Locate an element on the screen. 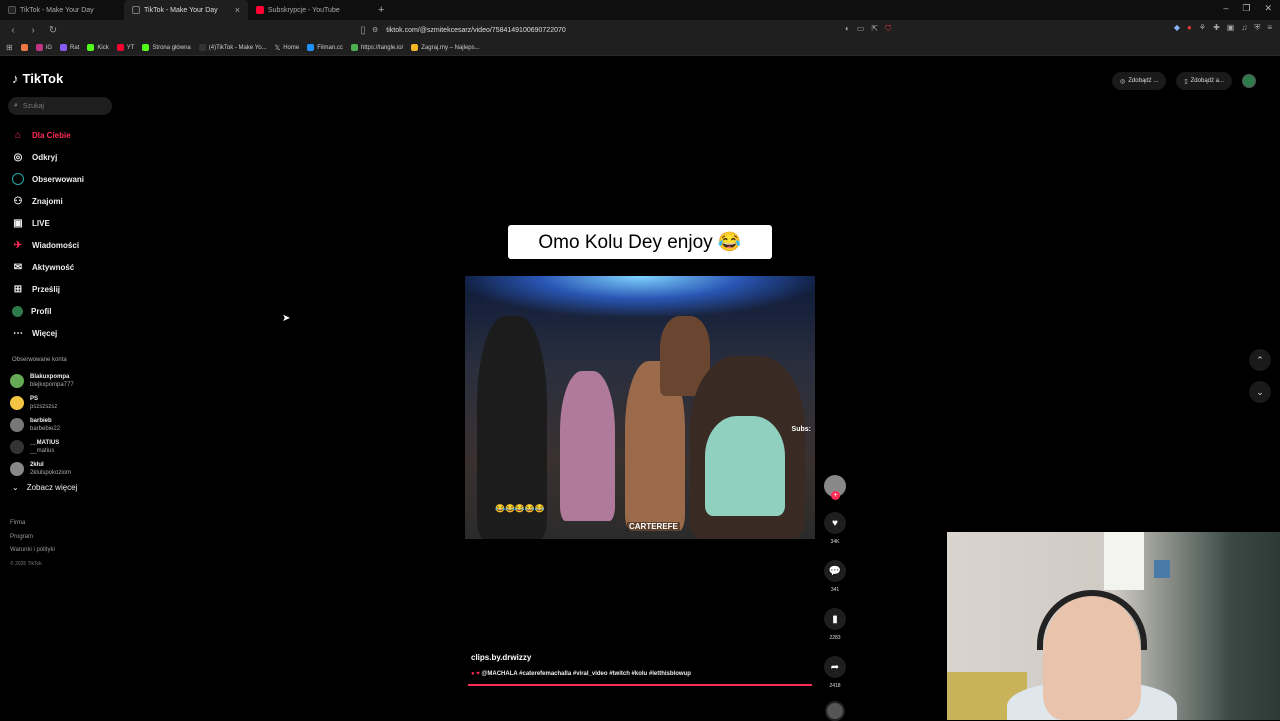 The height and width of the screenshot is (721, 1280). site-info-icon: ⚙ is located at coordinates (375, 30).